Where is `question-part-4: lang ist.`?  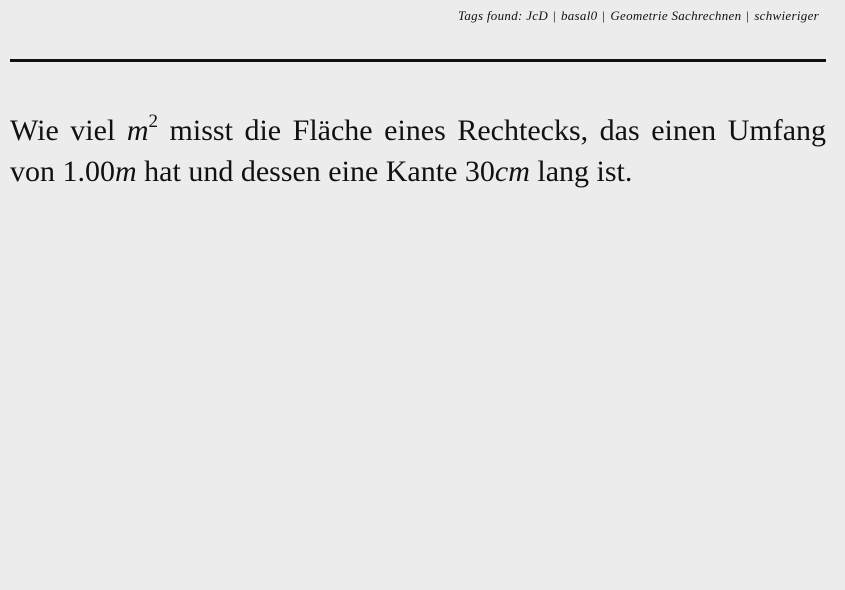
question-part-4: lang ist. is located at coordinates (581, 171).